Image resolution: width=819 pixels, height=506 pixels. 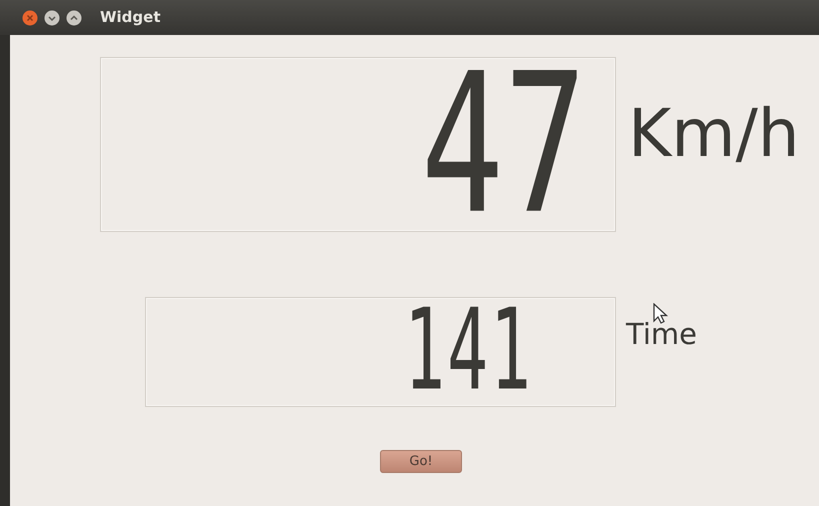 What do you see at coordinates (661, 334) in the screenshot?
I see `unit-label: Time` at bounding box center [661, 334].